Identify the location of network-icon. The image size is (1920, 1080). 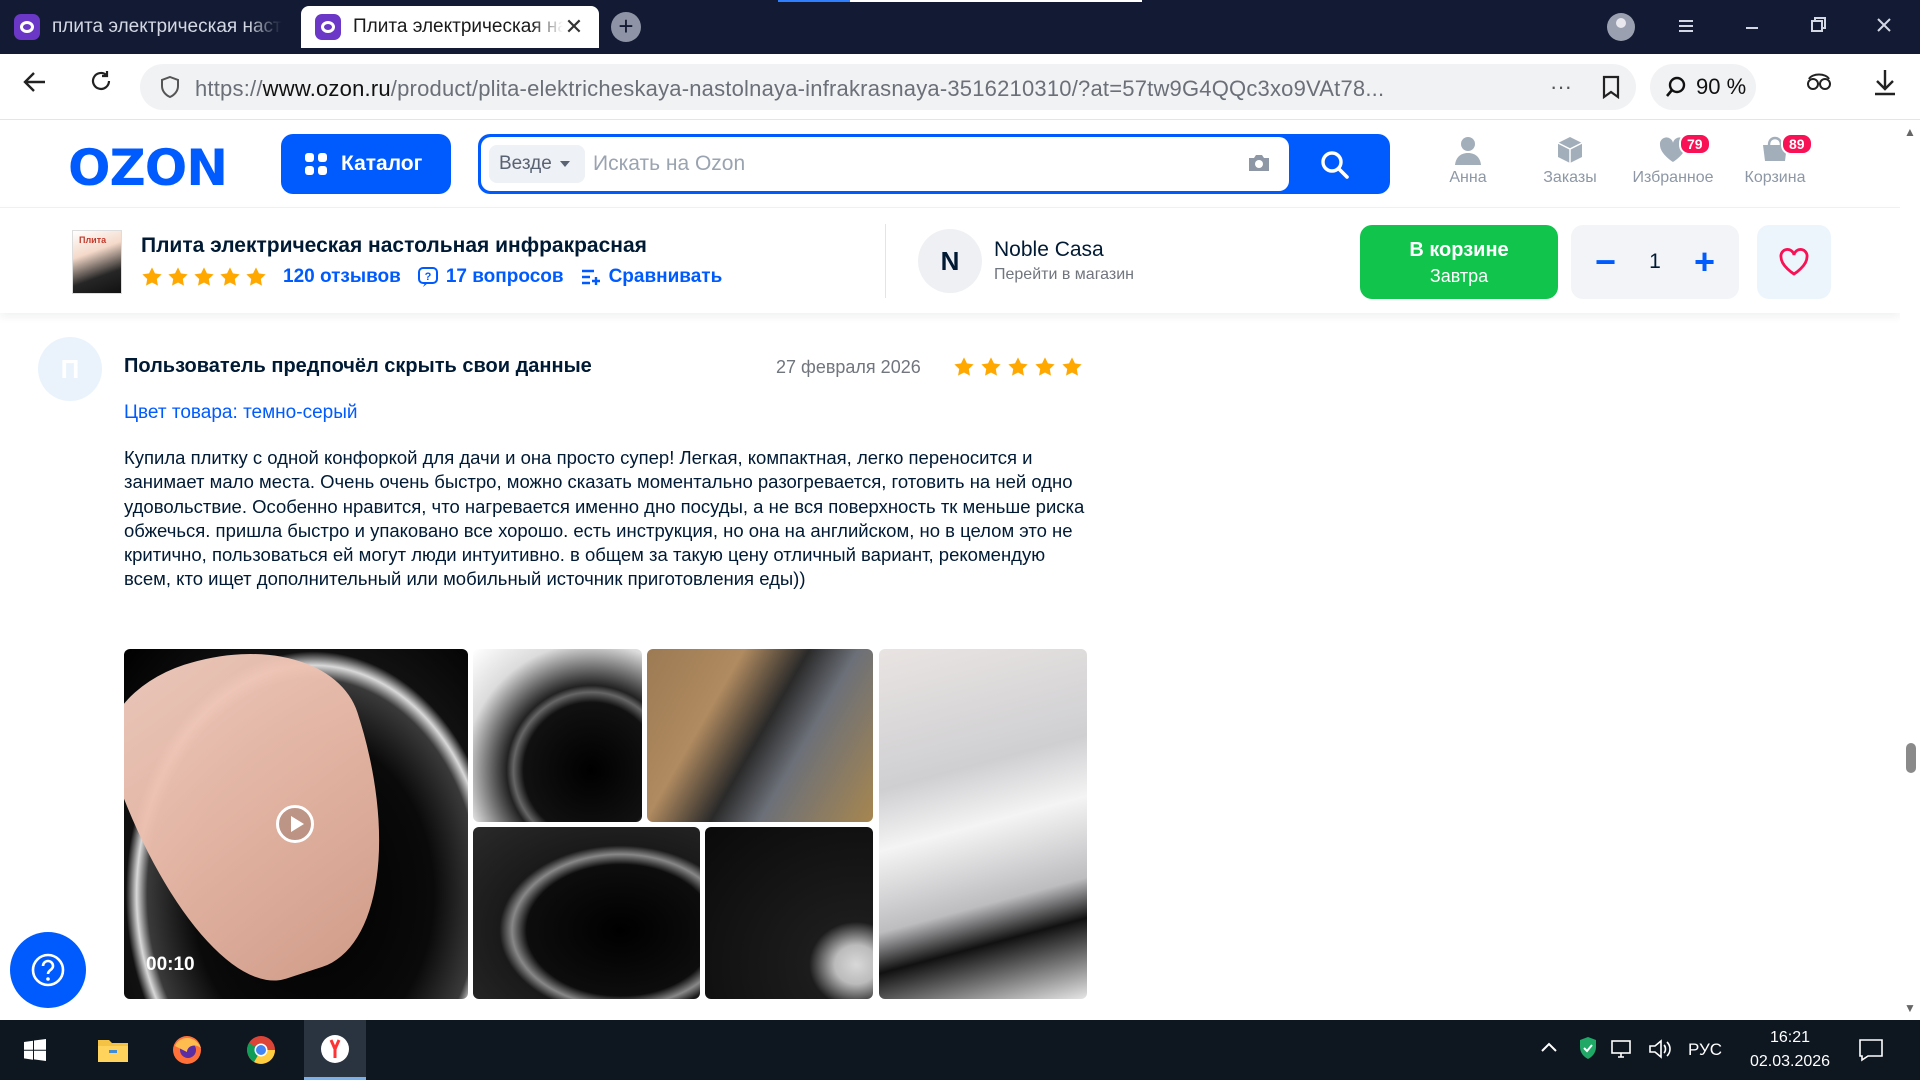
(1623, 1051).